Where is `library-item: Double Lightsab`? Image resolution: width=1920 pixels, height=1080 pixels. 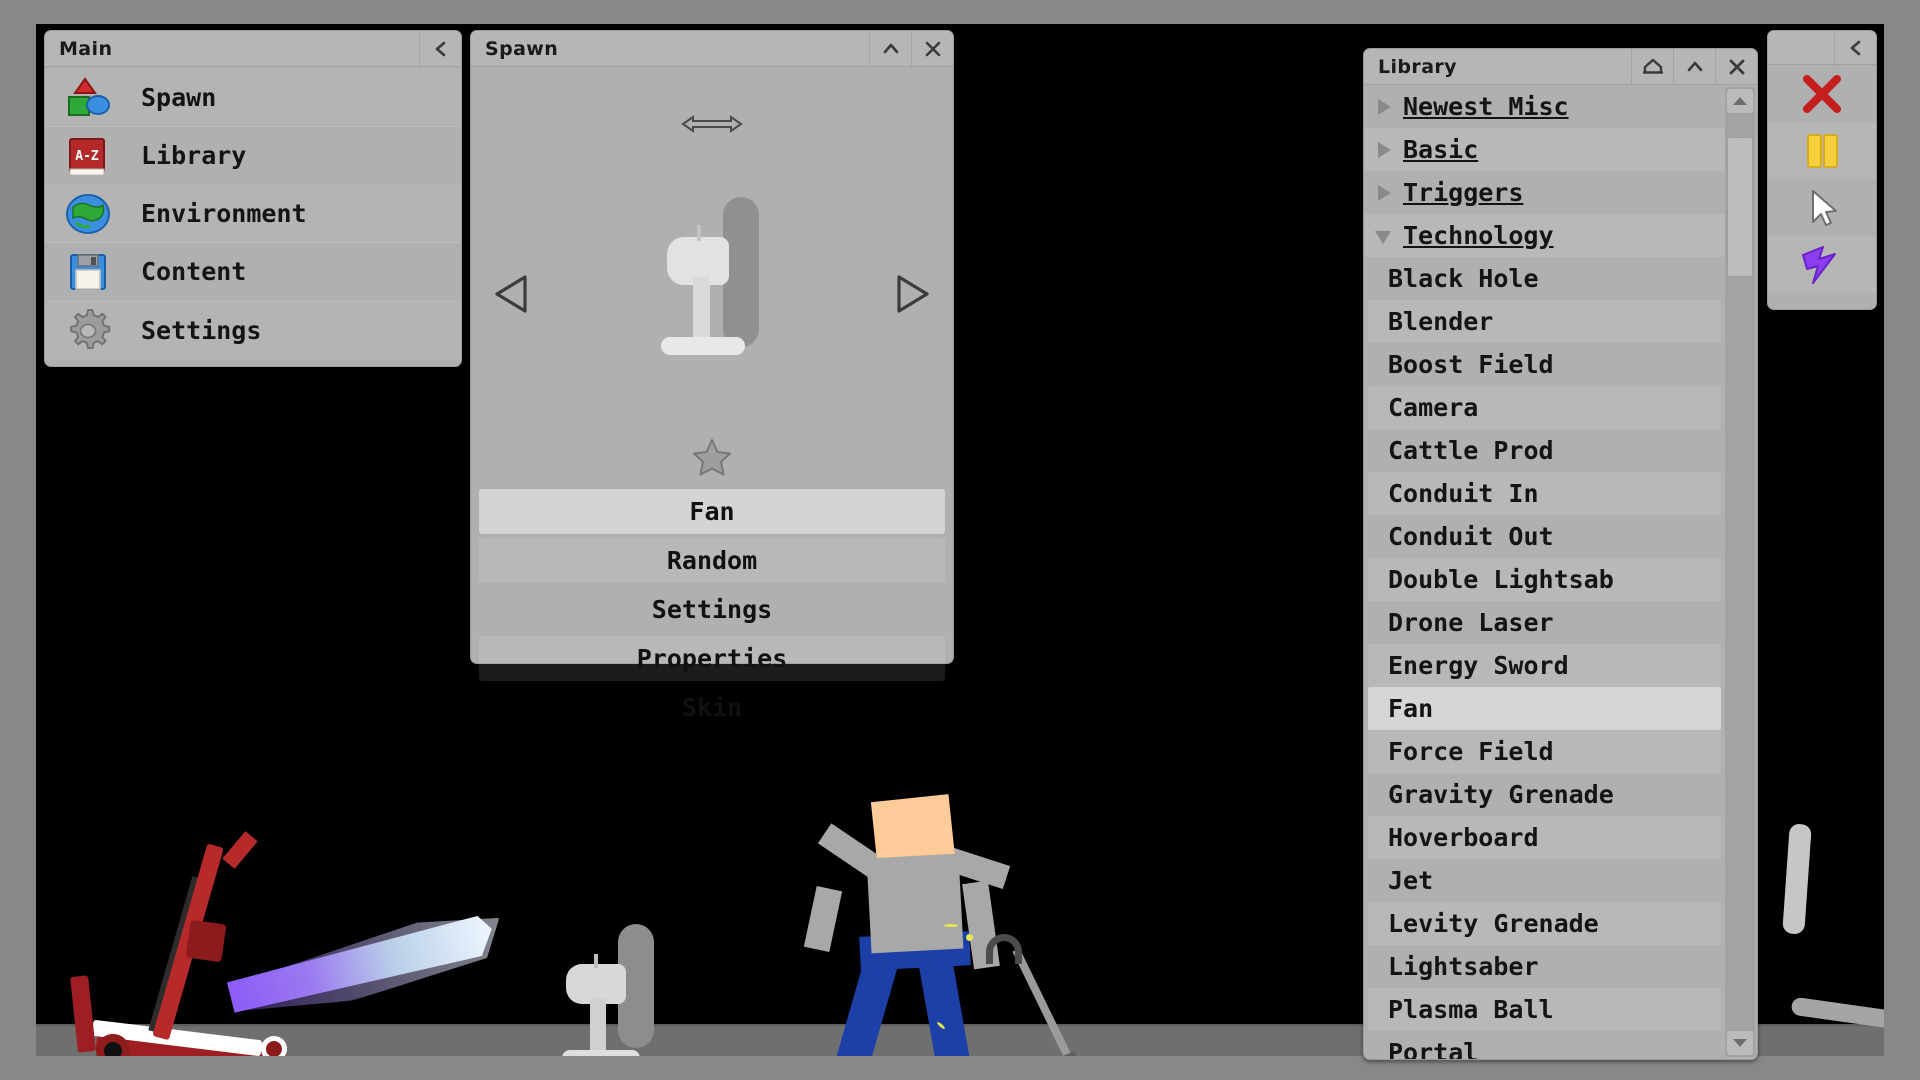 library-item: Double Lightsab is located at coordinates (1544, 579).